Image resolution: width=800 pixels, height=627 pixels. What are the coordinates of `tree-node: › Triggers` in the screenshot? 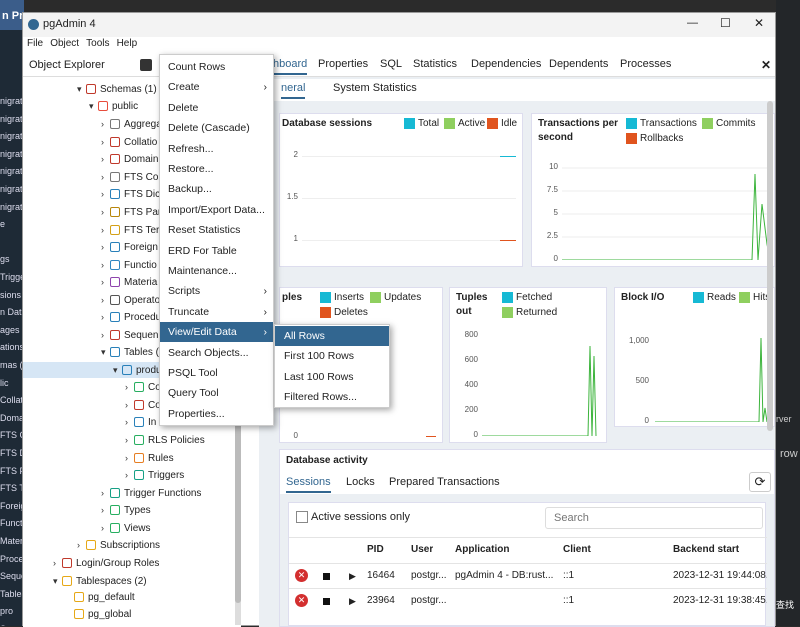 It's located at (154, 475).